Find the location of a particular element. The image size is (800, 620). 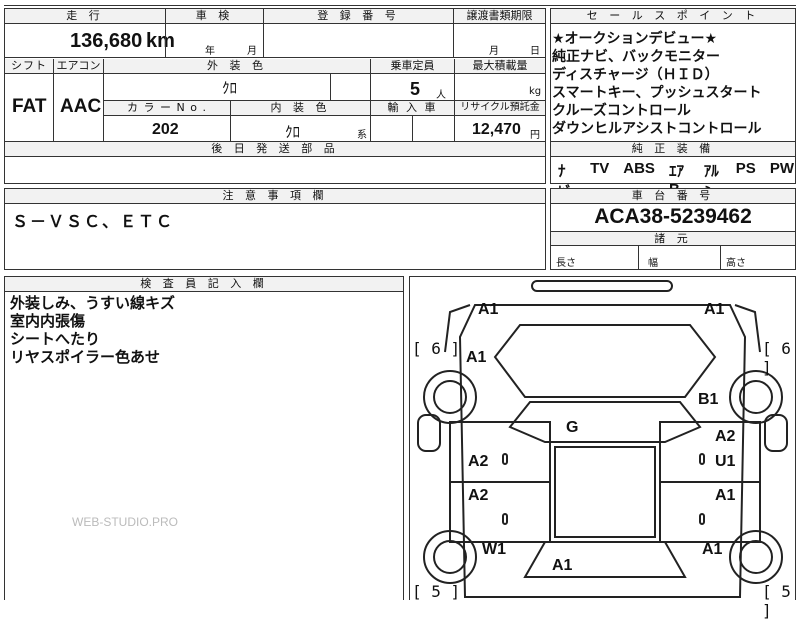

recycle-unit: 円 is located at coordinates (535, 135).